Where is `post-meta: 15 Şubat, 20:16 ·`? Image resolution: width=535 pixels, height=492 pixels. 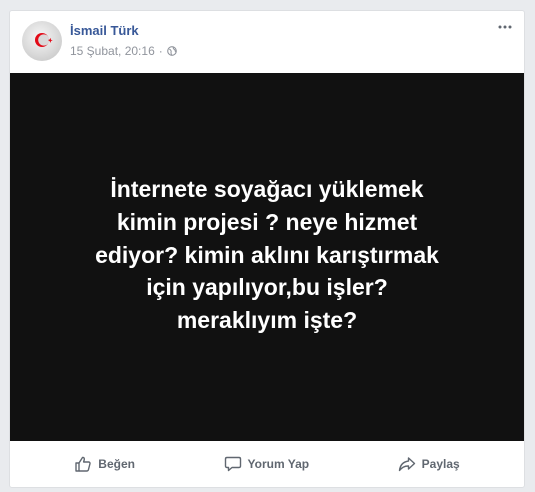
post-meta: 15 Şubat, 20:16 · is located at coordinates (123, 51).